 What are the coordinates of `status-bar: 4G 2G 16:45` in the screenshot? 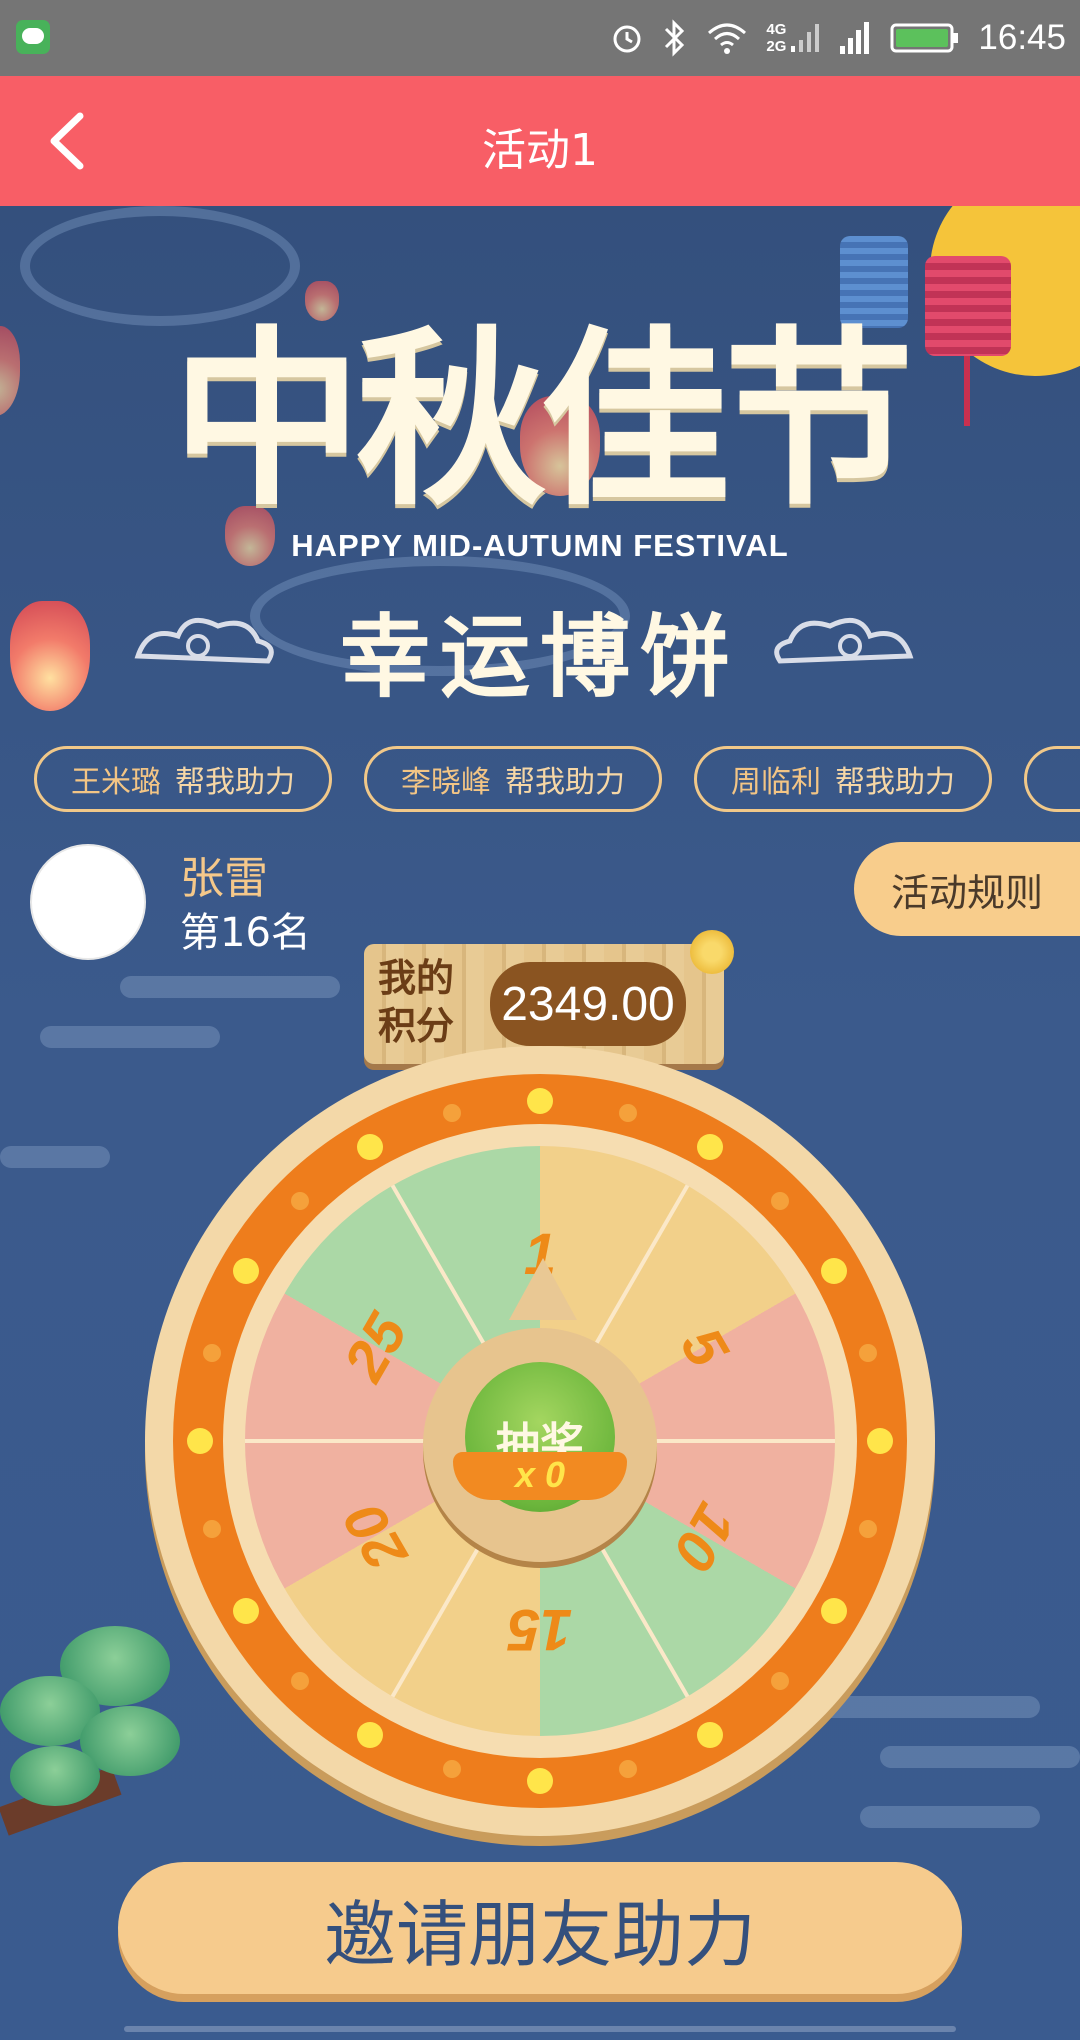 It's located at (540, 38).